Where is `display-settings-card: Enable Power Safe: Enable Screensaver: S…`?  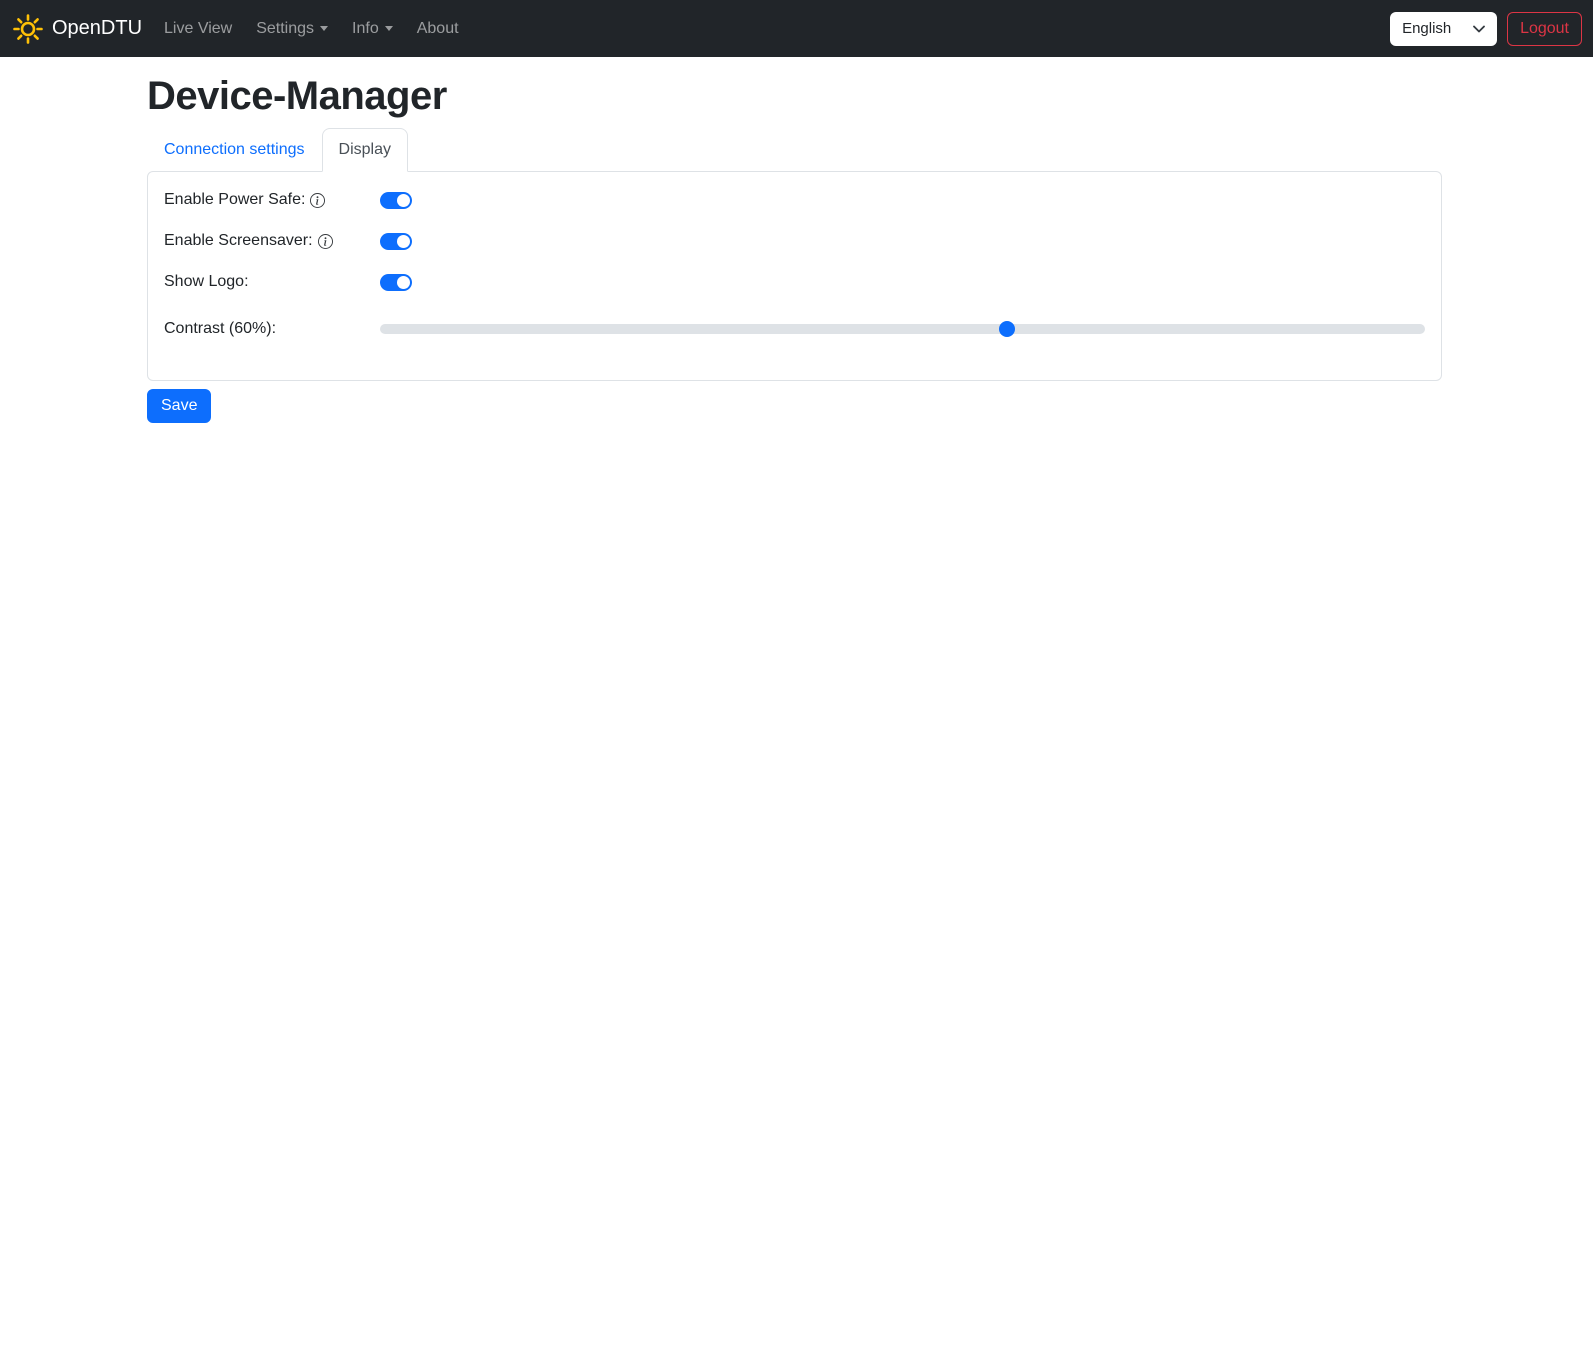
display-settings-card: Enable Power Safe: Enable Screensaver: S… is located at coordinates (794, 276).